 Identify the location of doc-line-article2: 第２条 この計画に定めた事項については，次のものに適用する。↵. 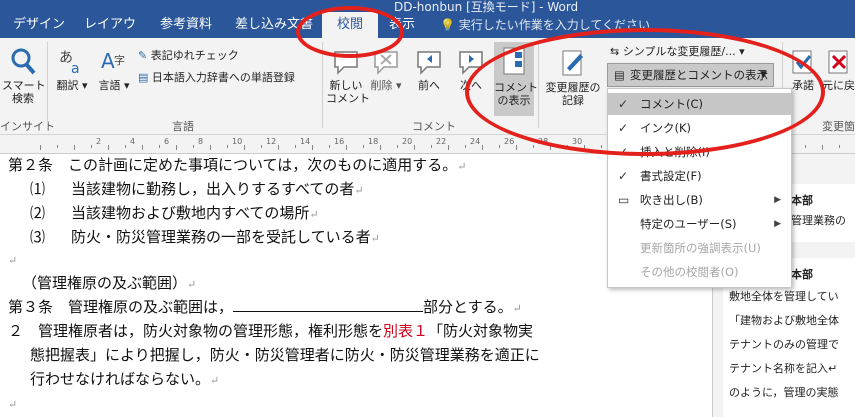
(237, 164).